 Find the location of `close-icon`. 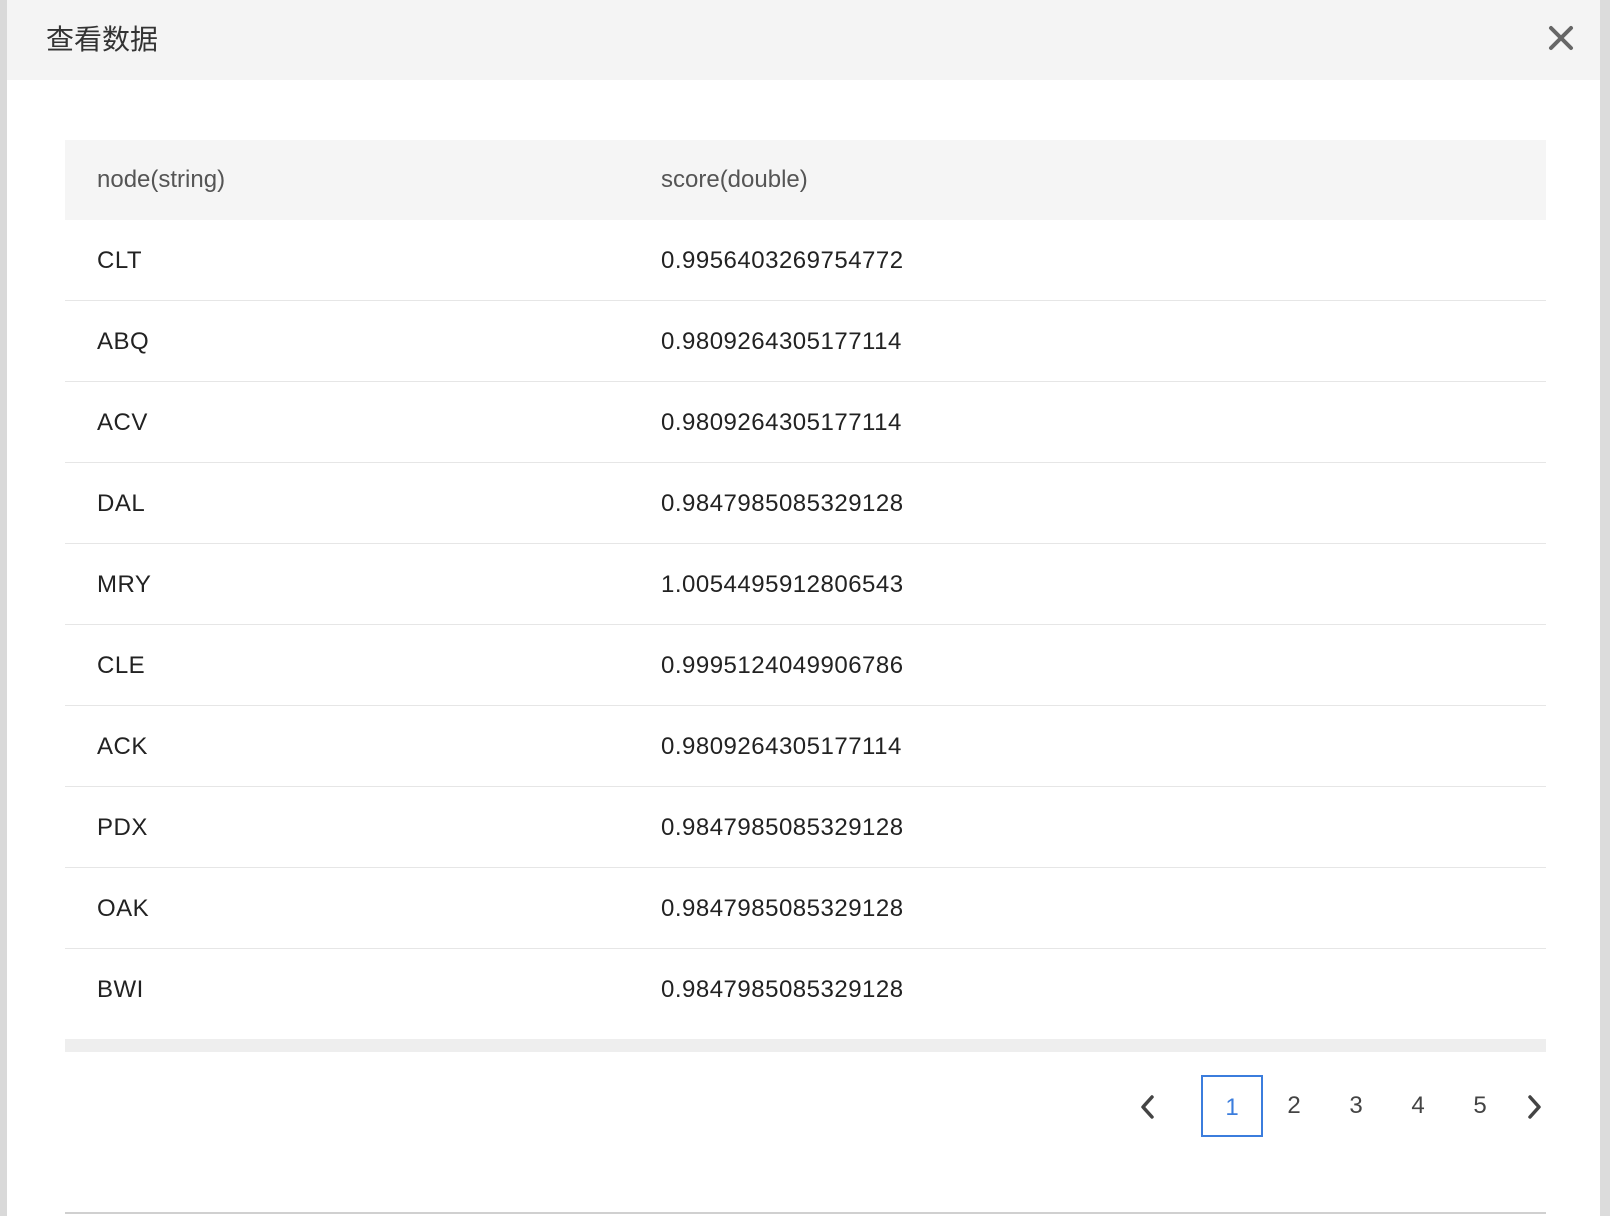

close-icon is located at coordinates (1561, 38).